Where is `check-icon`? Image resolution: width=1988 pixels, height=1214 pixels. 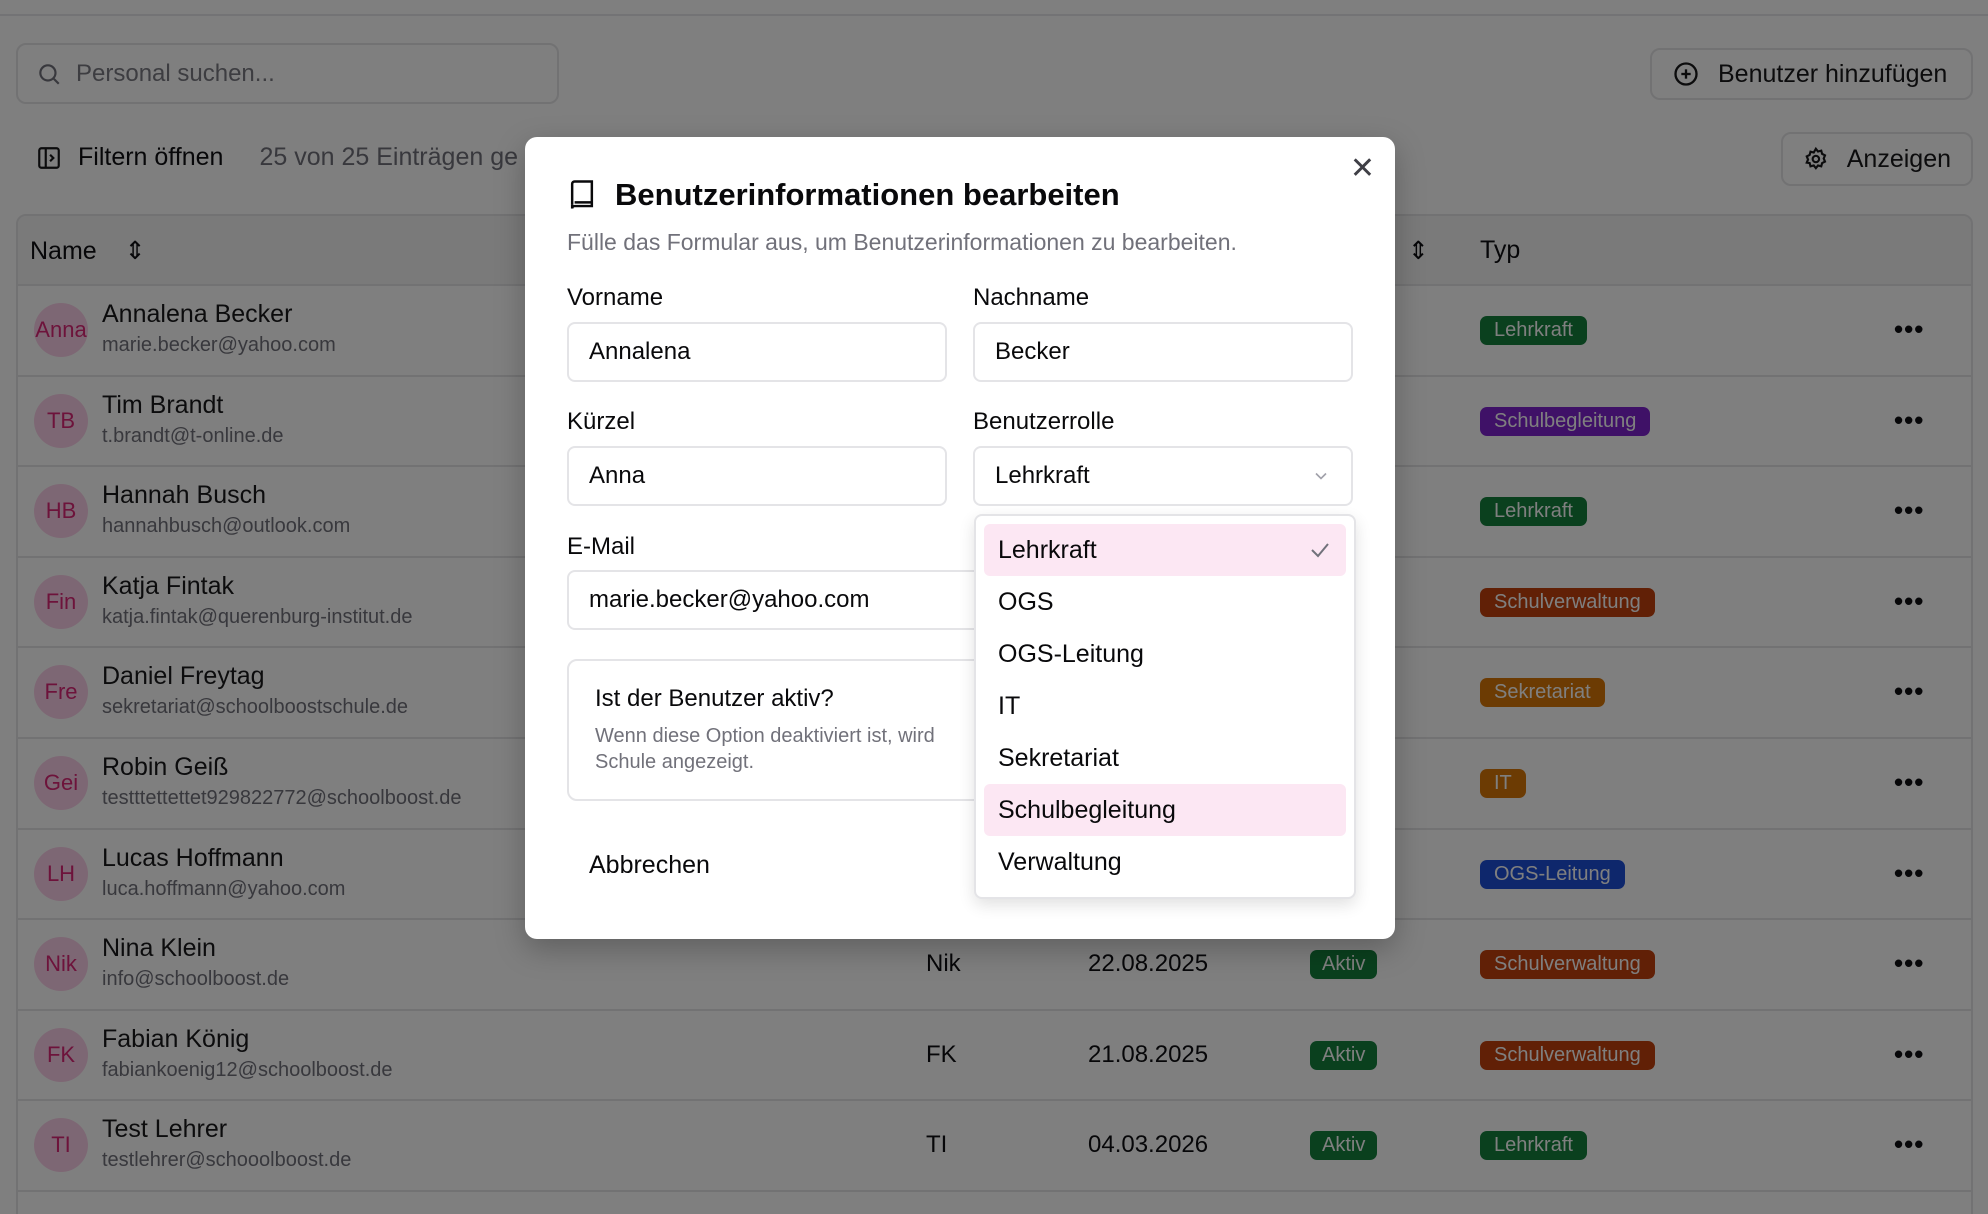
check-icon is located at coordinates (1320, 550).